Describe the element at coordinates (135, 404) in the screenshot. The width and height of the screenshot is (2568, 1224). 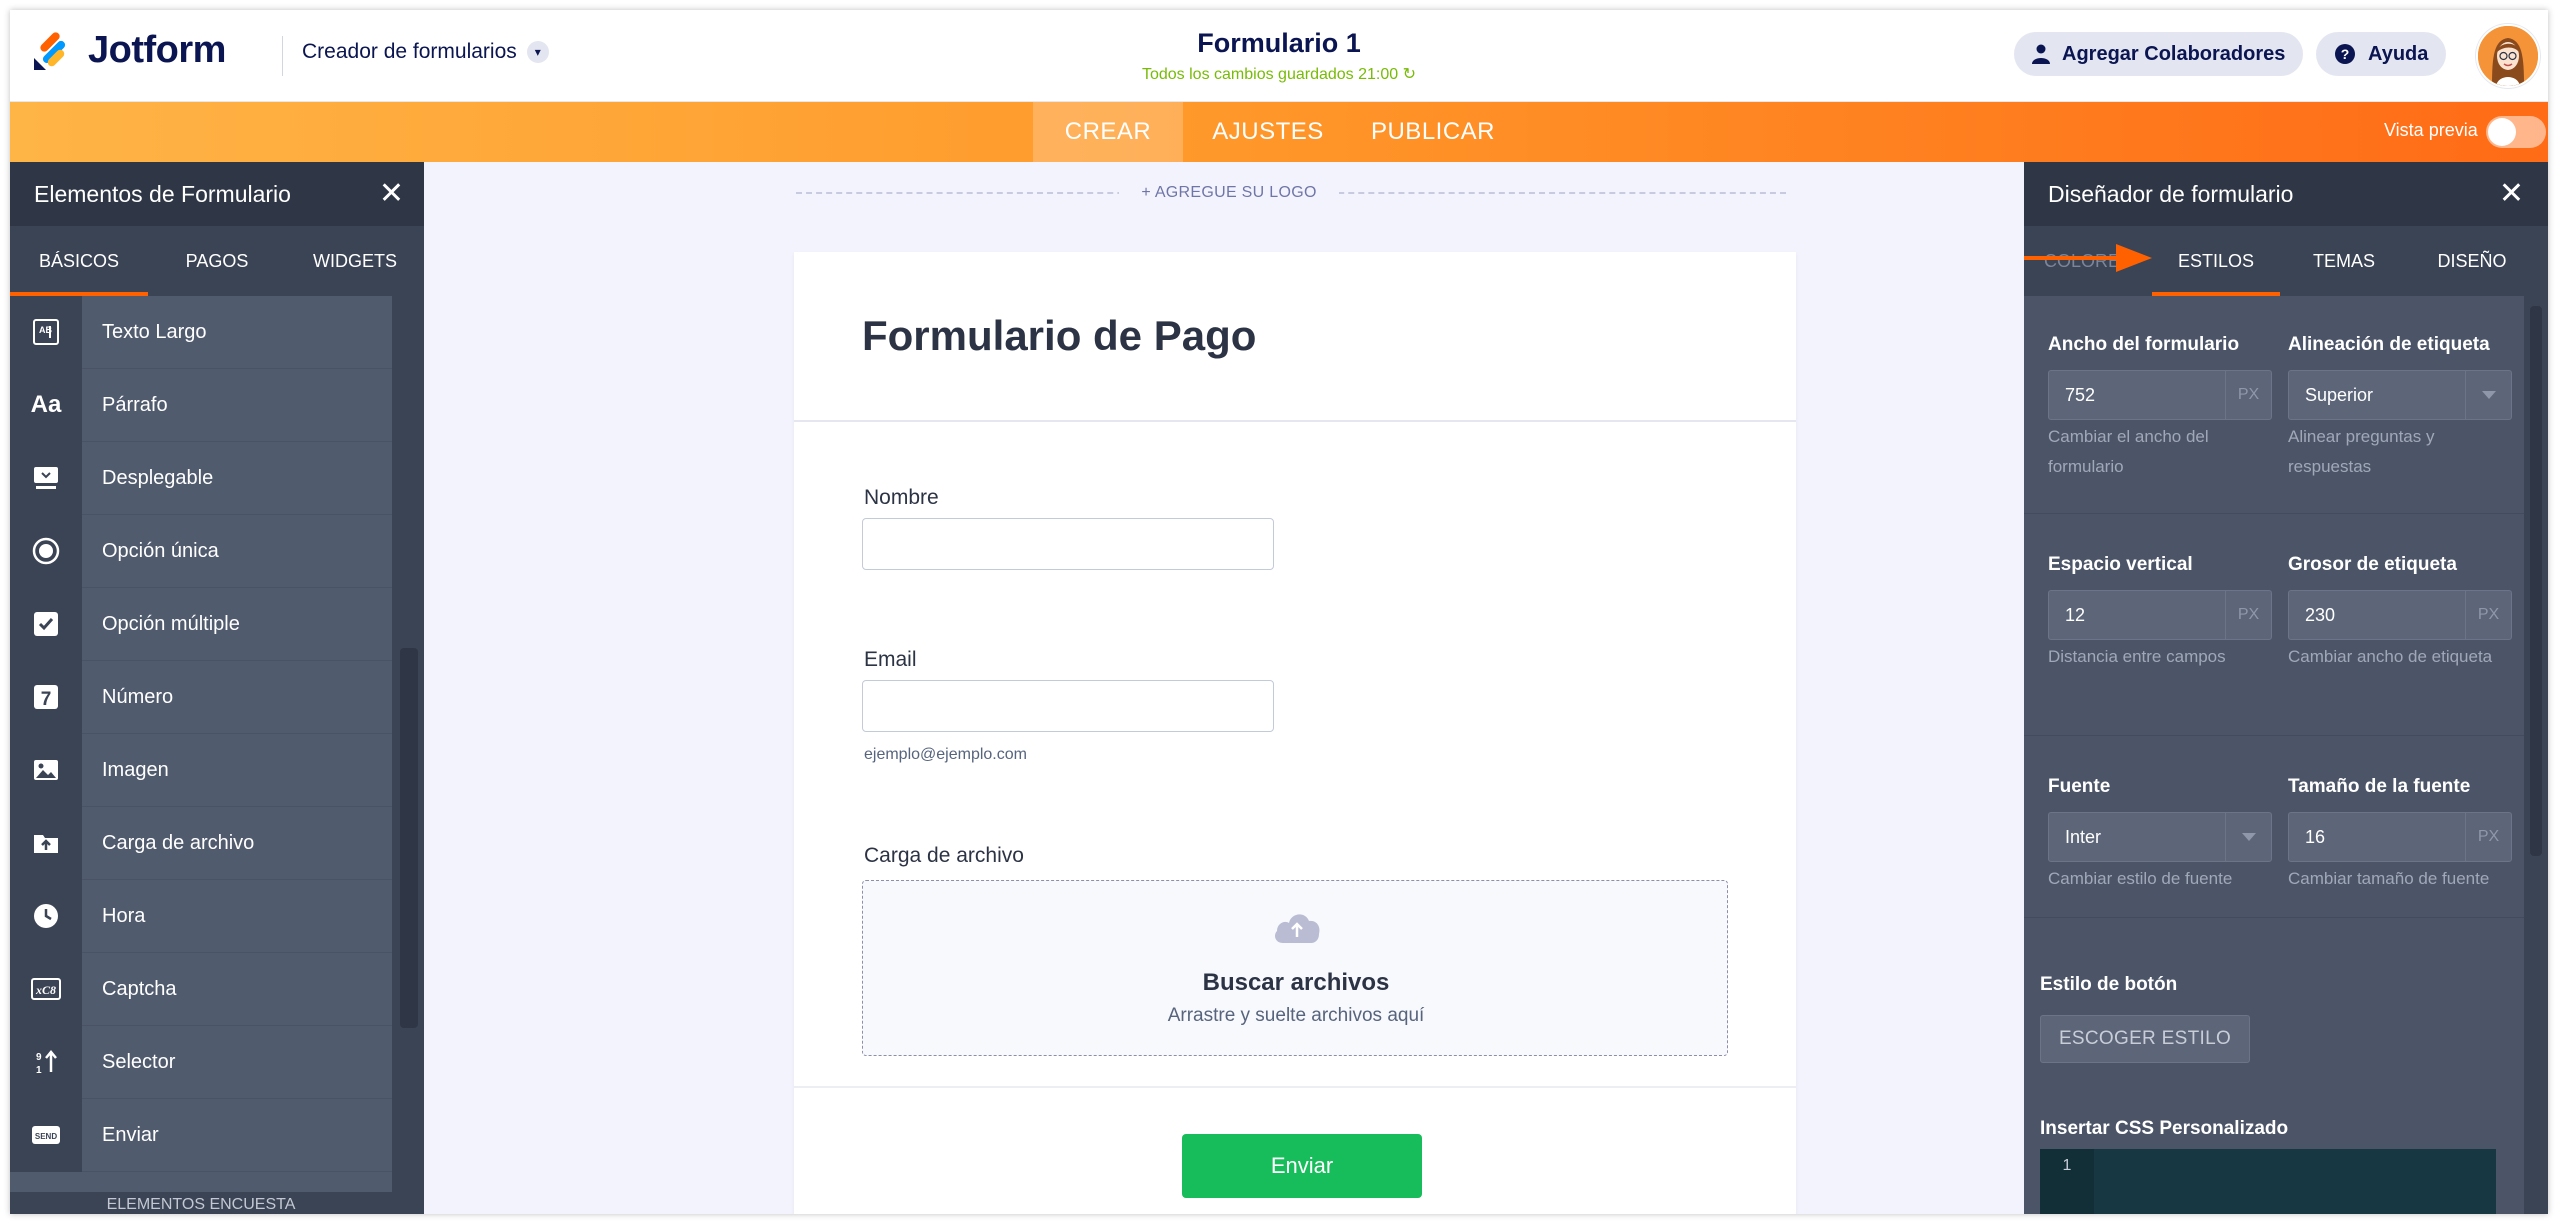
I see `element-label: Párrafo` at that location.